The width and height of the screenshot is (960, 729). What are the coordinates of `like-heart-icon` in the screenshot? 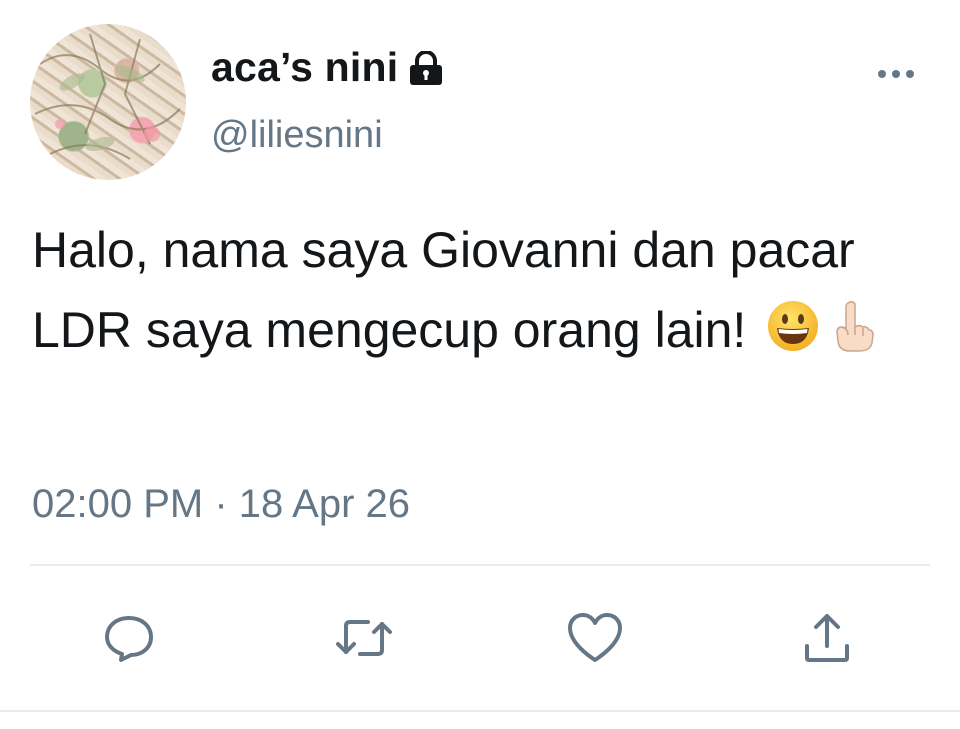 It's located at (595, 637).